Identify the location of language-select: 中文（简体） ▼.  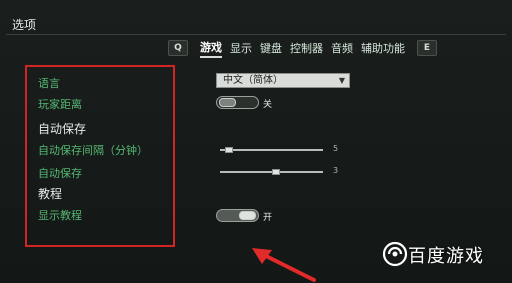
(283, 80).